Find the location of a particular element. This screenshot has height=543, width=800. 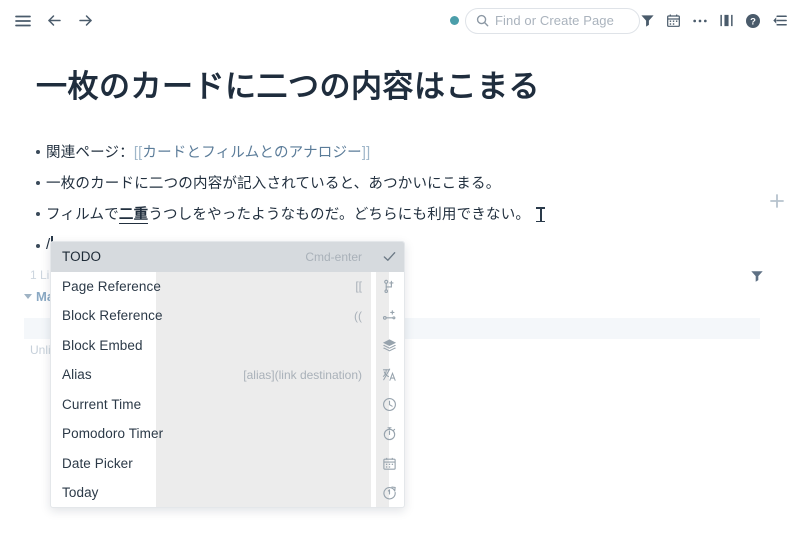

clock-icon is located at coordinates (389, 404).